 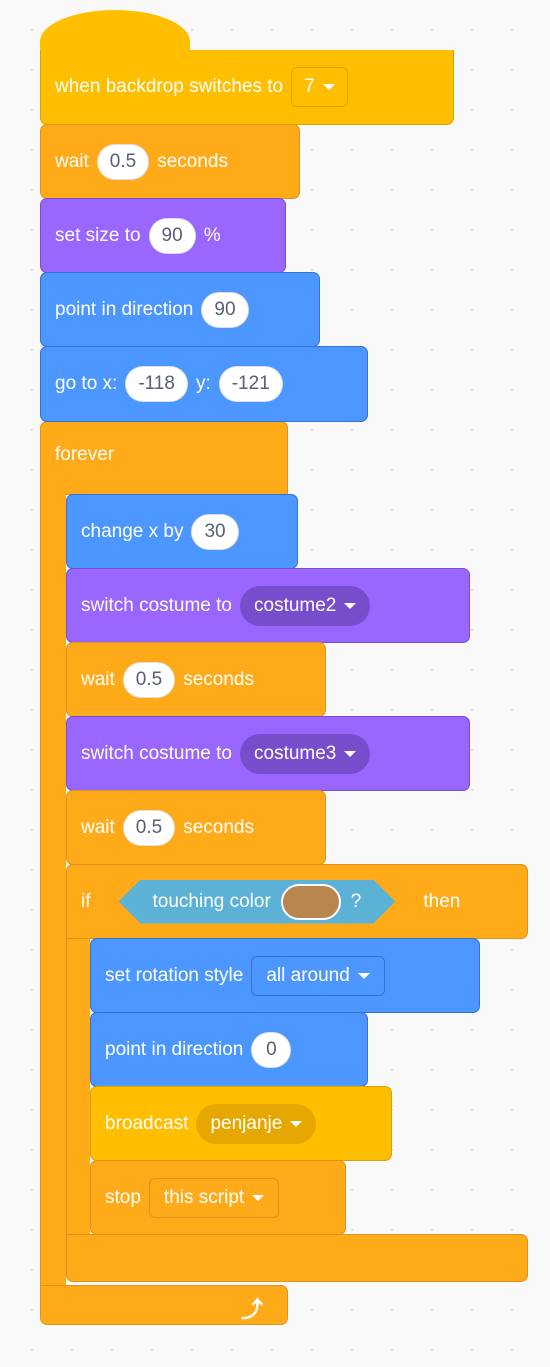 I want to click on rotation-style-dropdown: all around, so click(x=318, y=975).